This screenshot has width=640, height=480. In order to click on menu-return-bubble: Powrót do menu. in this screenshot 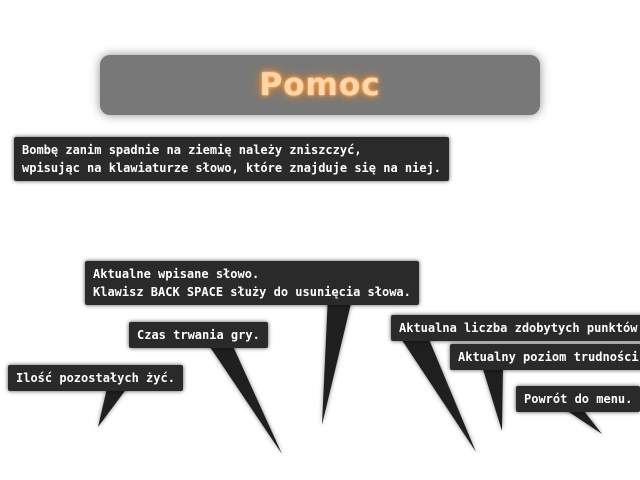, I will do `click(578, 399)`.